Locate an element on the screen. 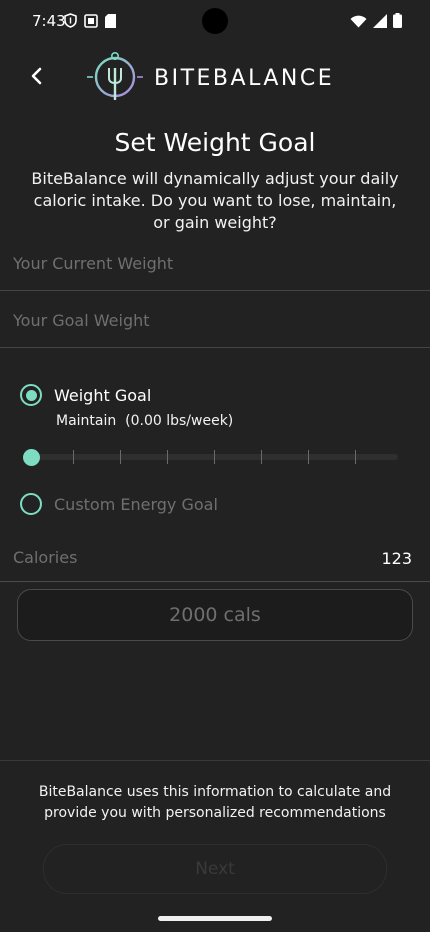  fork-logo-icon is located at coordinates (115, 78).